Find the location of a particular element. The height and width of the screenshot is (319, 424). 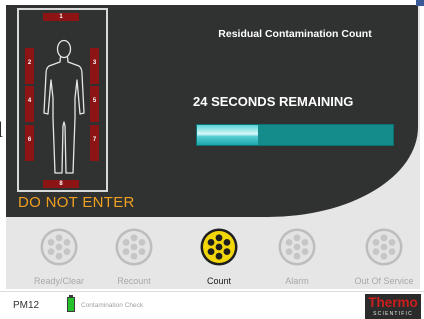

body-diagram: 1 2 3 4 5 6 7 8 is located at coordinates (62, 100).